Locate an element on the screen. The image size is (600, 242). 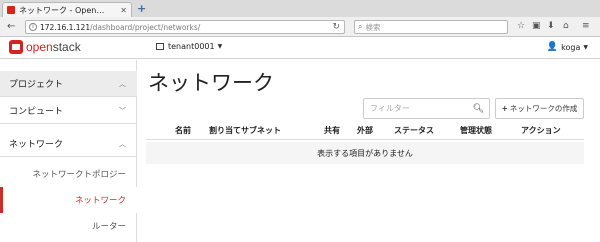
home-icon: ⌂ is located at coordinates (566, 26).